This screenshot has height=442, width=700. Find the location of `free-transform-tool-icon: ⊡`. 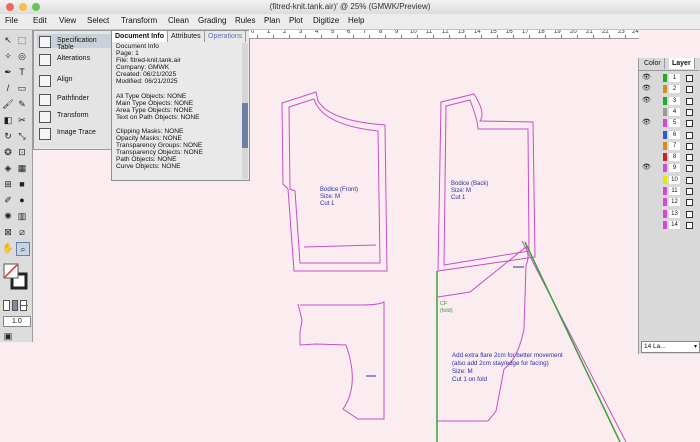

free-transform-tool-icon: ⊡ is located at coordinates (22, 152).